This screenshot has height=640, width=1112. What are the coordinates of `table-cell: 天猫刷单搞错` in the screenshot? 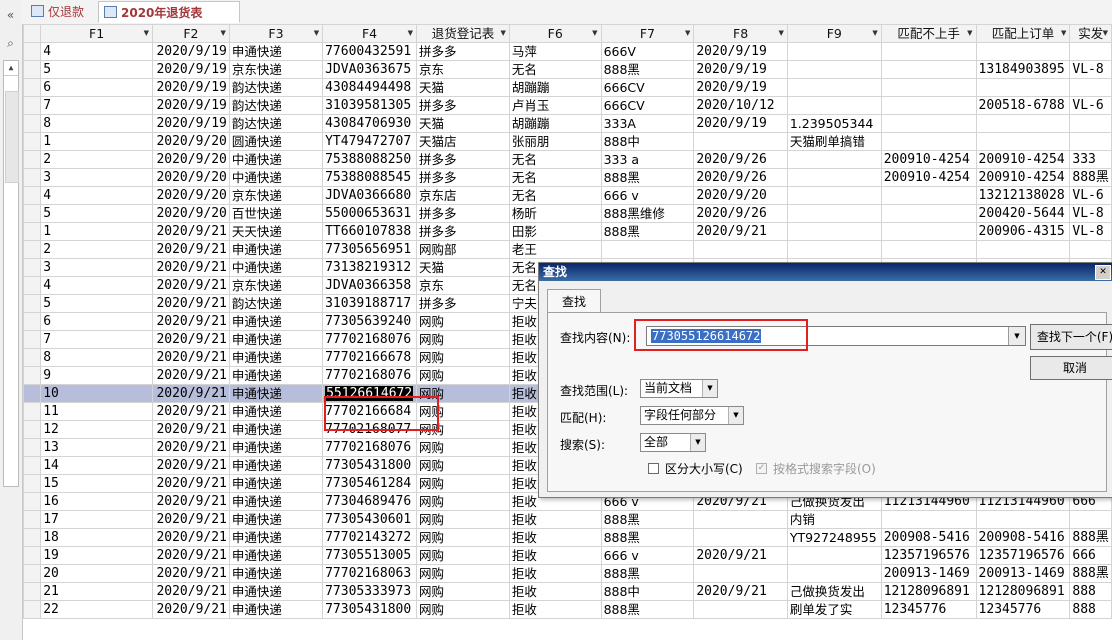 It's located at (834, 141).